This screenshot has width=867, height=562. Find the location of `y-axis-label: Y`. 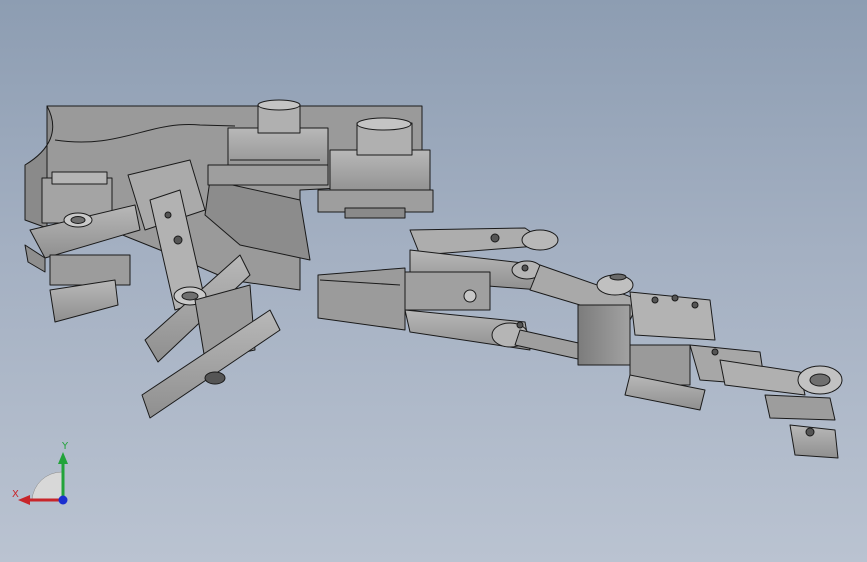

y-axis-label: Y is located at coordinates (65, 446).